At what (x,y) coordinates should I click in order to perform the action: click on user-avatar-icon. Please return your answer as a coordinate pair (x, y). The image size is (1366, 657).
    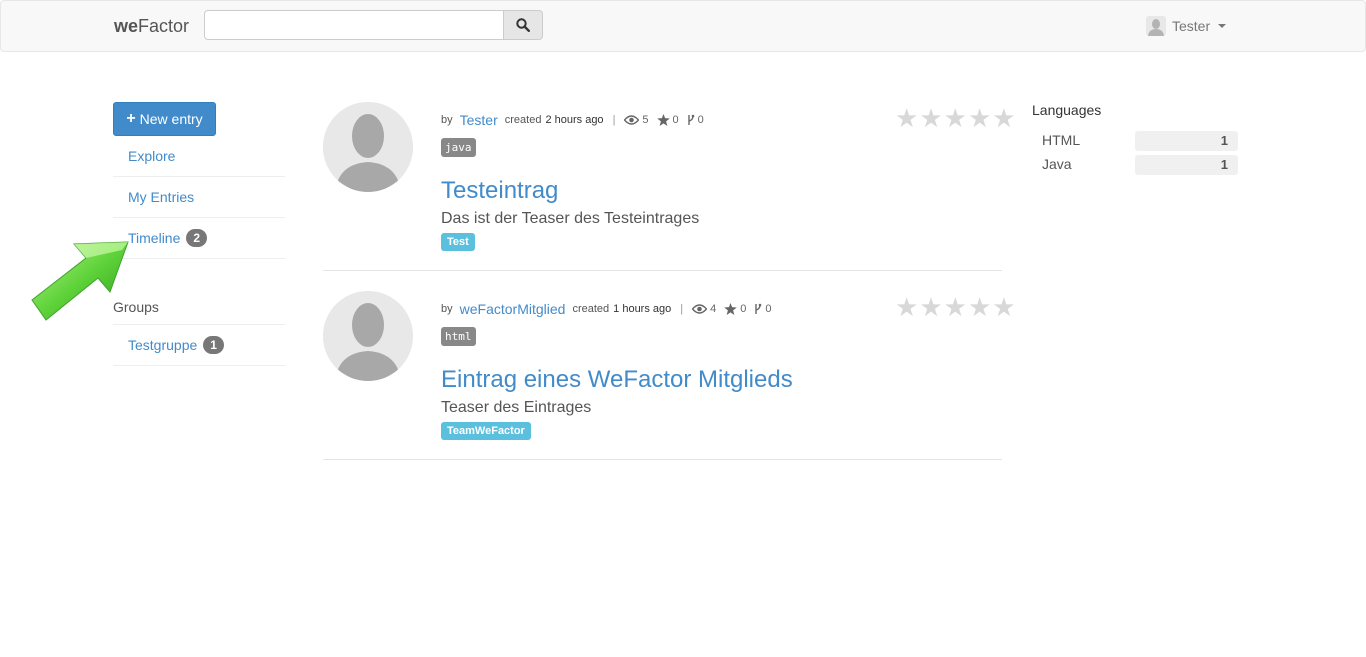
    Looking at the image, I should click on (1156, 26).